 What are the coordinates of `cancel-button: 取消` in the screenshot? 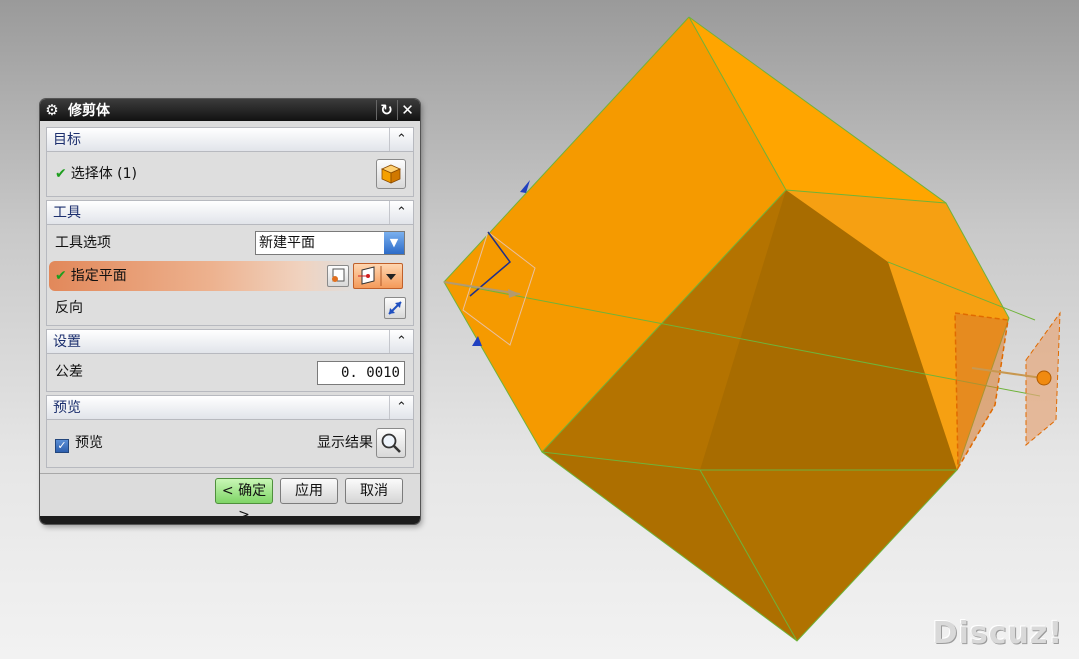 It's located at (374, 491).